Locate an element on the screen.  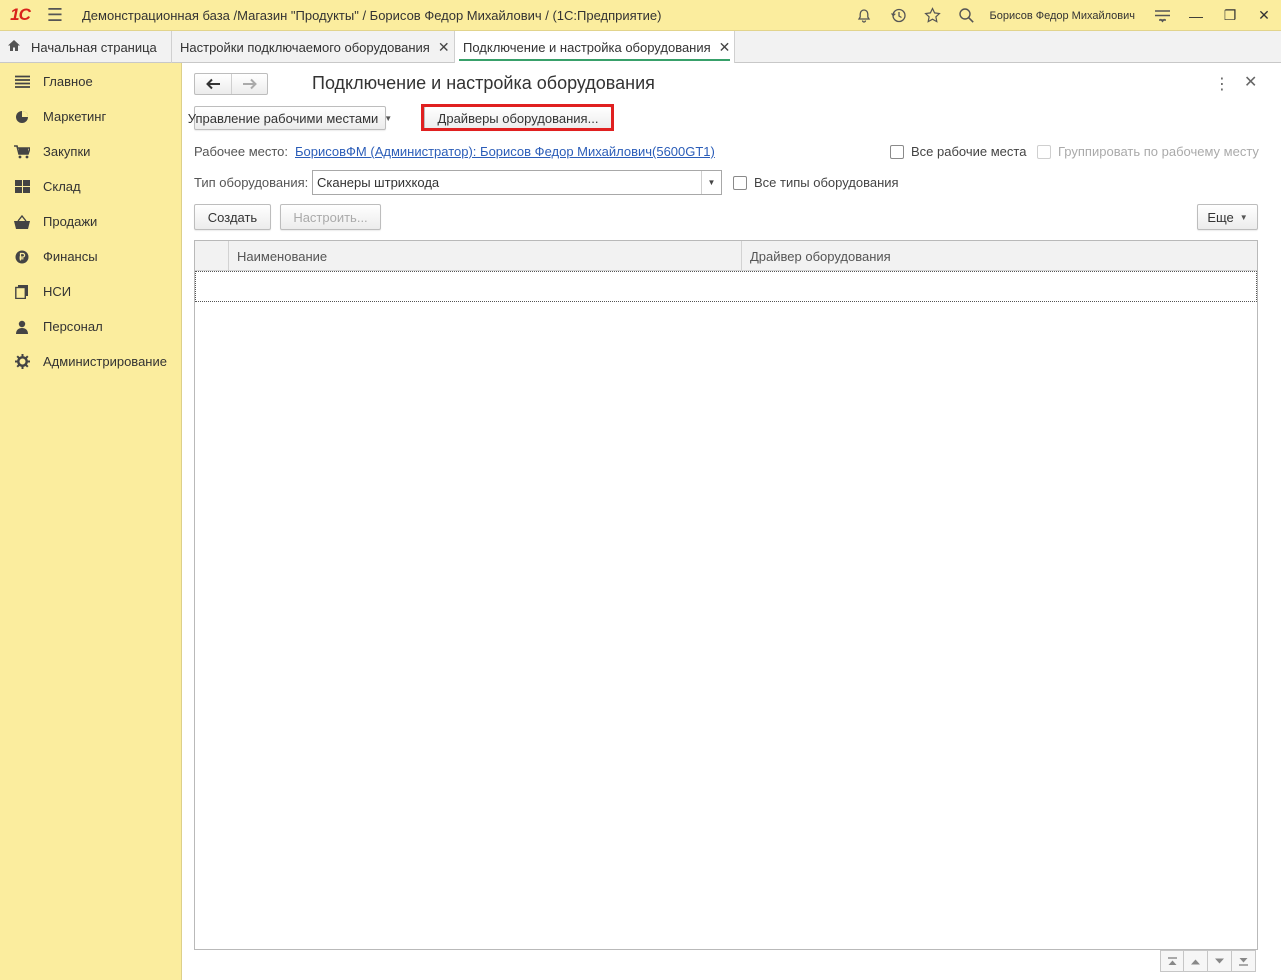
select-value: Сканеры штрихкода is located at coordinates (378, 182).